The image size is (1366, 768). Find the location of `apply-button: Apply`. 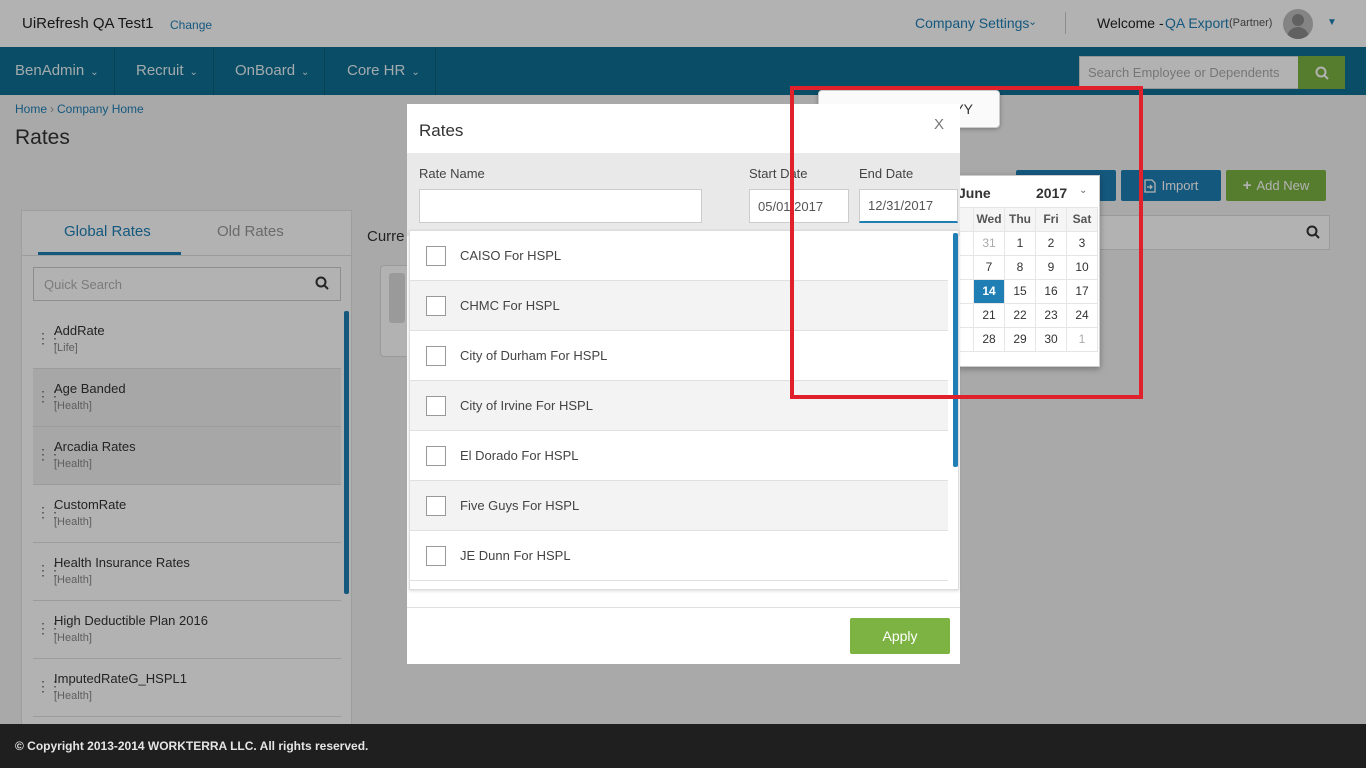

apply-button: Apply is located at coordinates (900, 636).